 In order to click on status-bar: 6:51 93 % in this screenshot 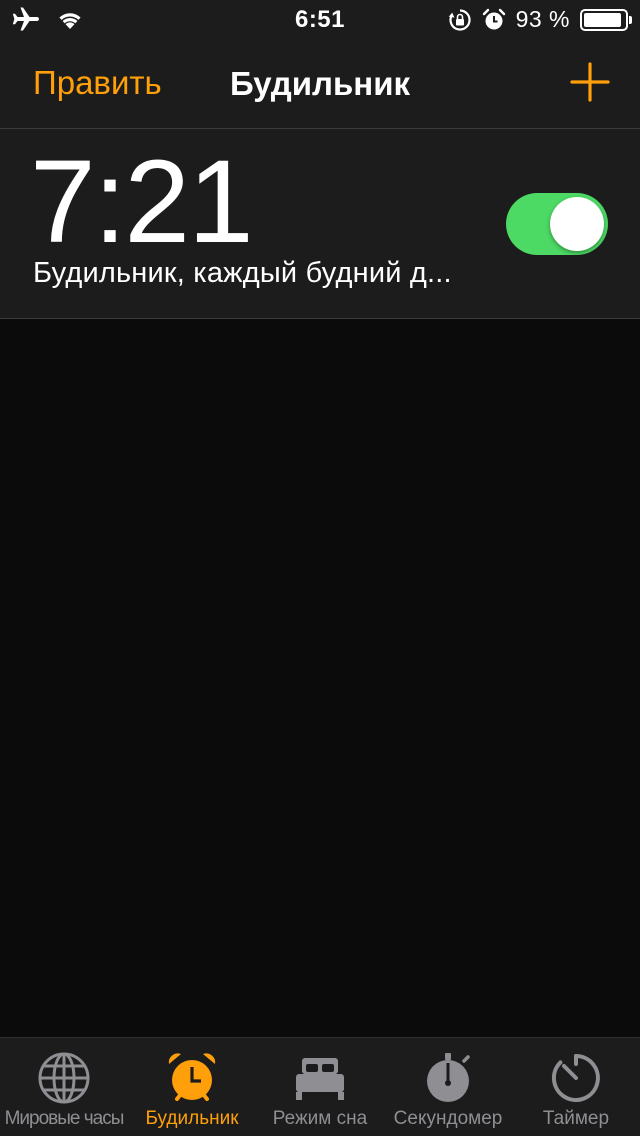, I will do `click(320, 20)`.